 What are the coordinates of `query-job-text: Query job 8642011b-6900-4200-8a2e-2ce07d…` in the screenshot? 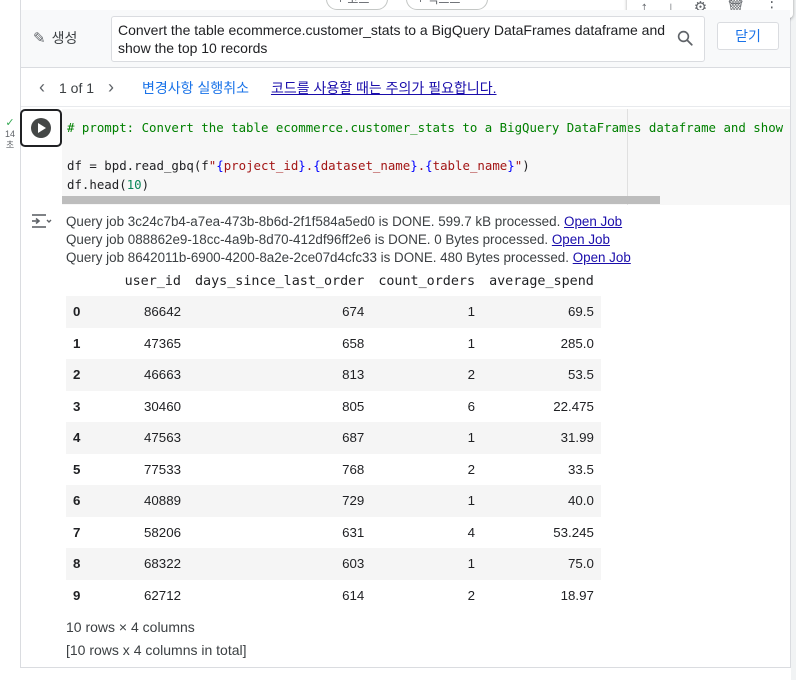 It's located at (317, 257).